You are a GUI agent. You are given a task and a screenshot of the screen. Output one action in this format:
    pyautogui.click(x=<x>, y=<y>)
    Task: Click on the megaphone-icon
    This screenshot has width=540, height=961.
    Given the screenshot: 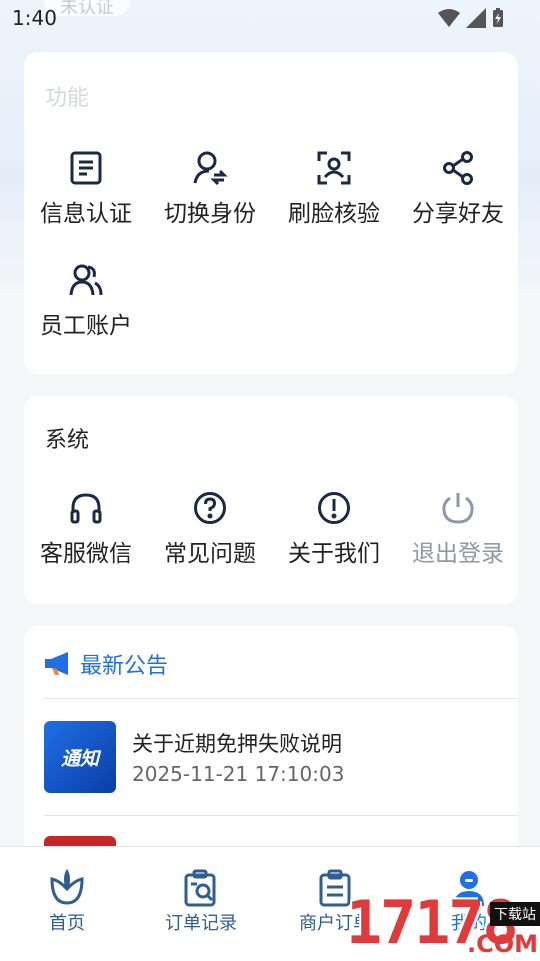 What is the action you would take?
    pyautogui.click(x=56, y=663)
    